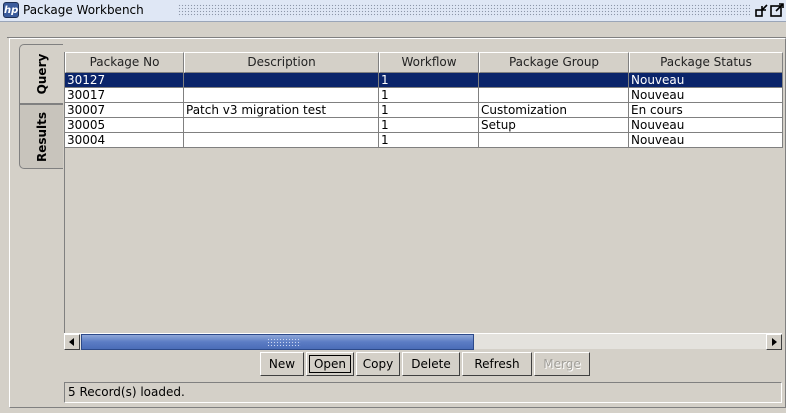 The width and height of the screenshot is (786, 413). I want to click on tab-results-label: Results, so click(41, 136).